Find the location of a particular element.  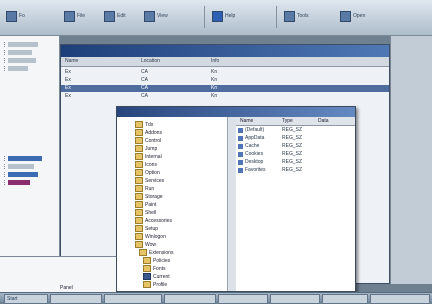

tree-node: Jump is located at coordinates (146, 148).